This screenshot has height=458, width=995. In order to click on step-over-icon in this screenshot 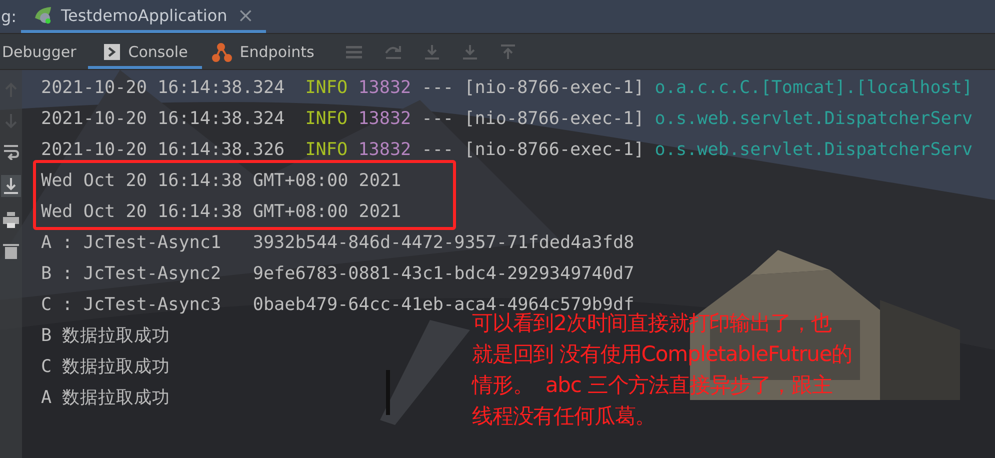, I will do `click(393, 52)`.